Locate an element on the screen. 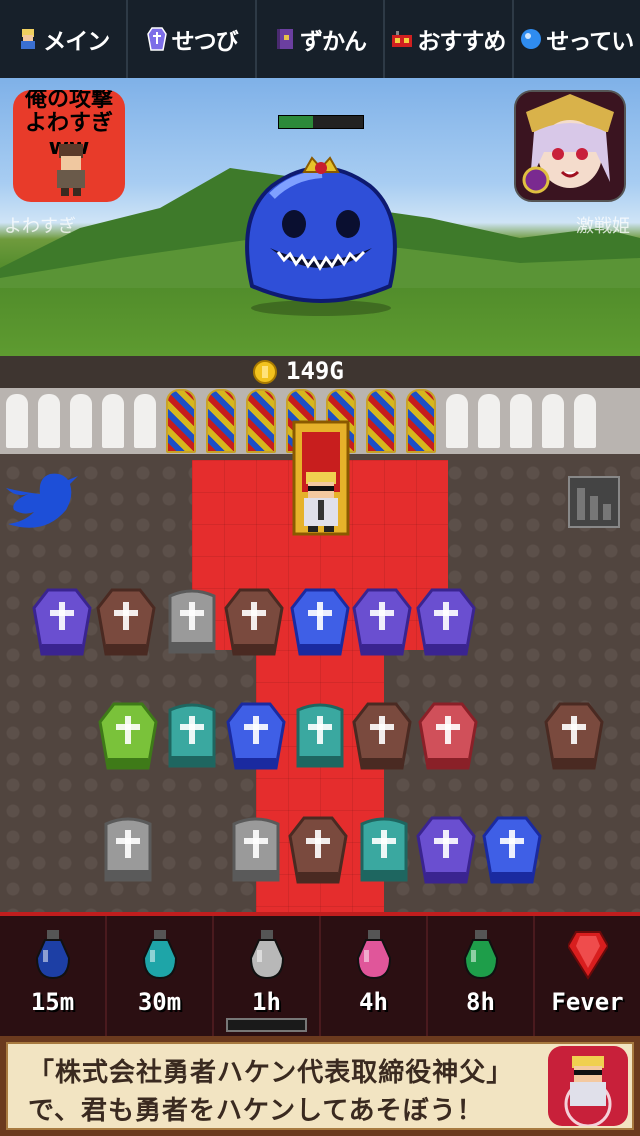 The height and width of the screenshot is (1136, 640). ruby-gem-icon is located at coordinates (587, 955).